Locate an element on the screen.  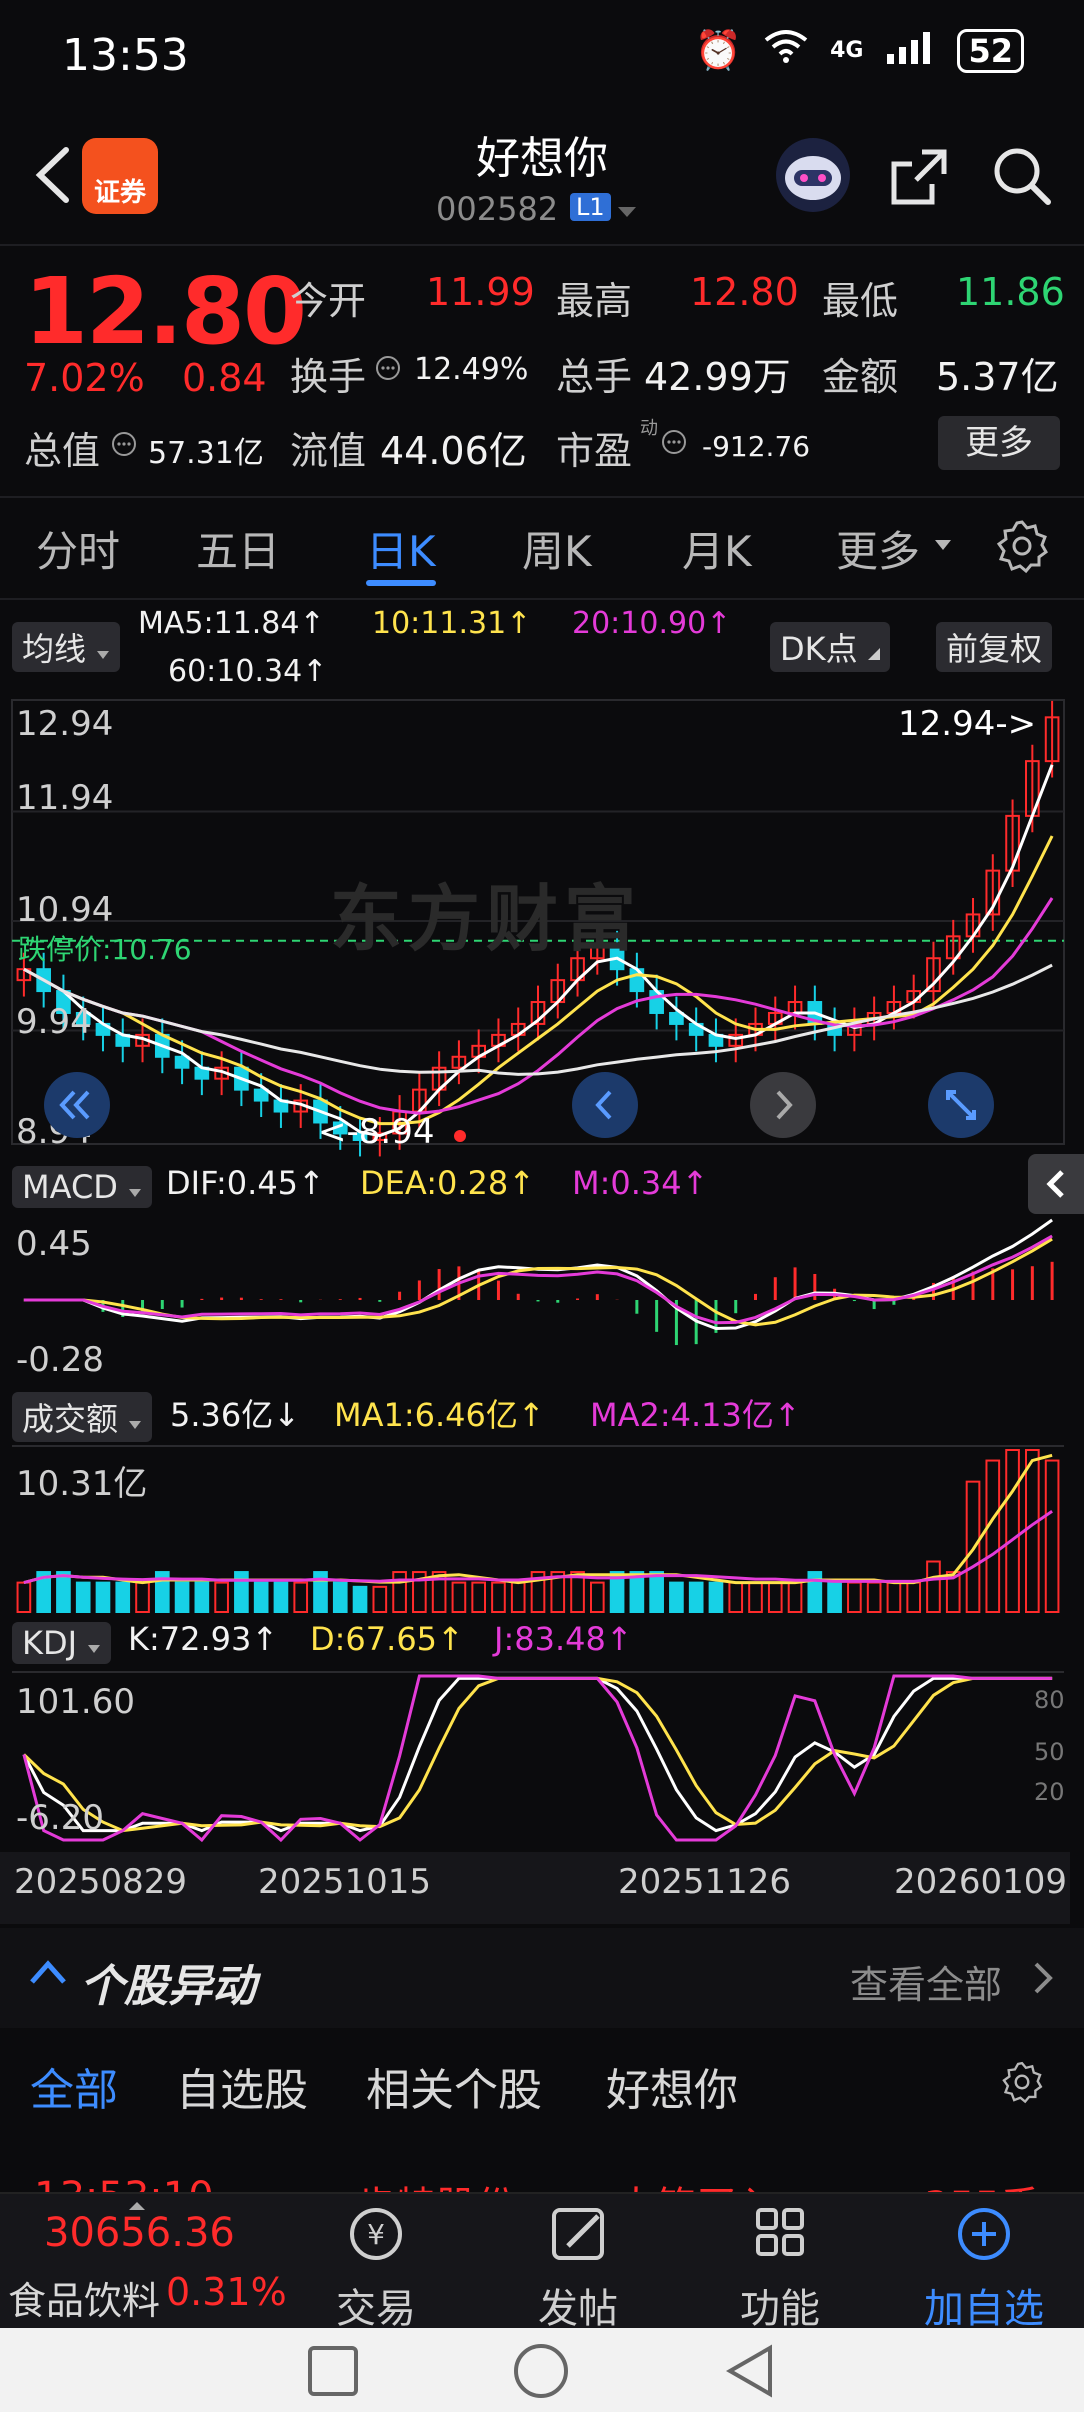
chevron-right-icon is located at coordinates (1043, 1980).